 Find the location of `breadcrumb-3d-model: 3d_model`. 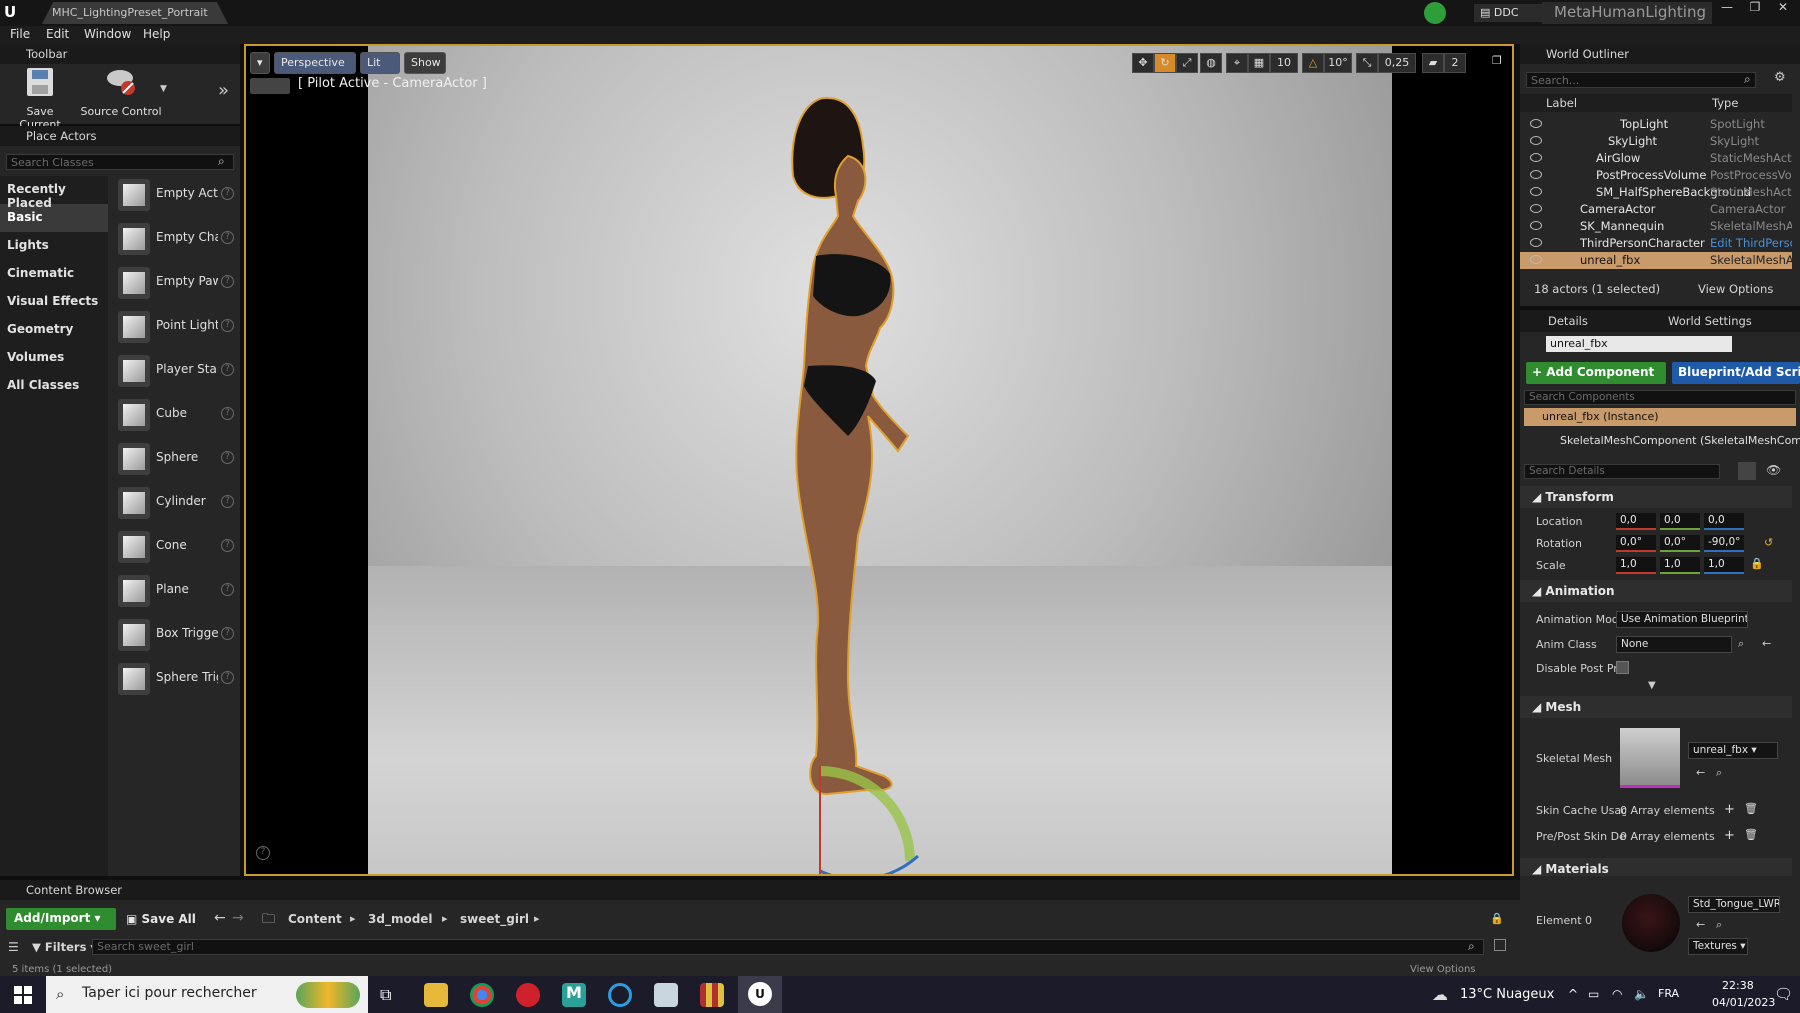

breadcrumb-3d-model: 3d_model is located at coordinates (400, 919).